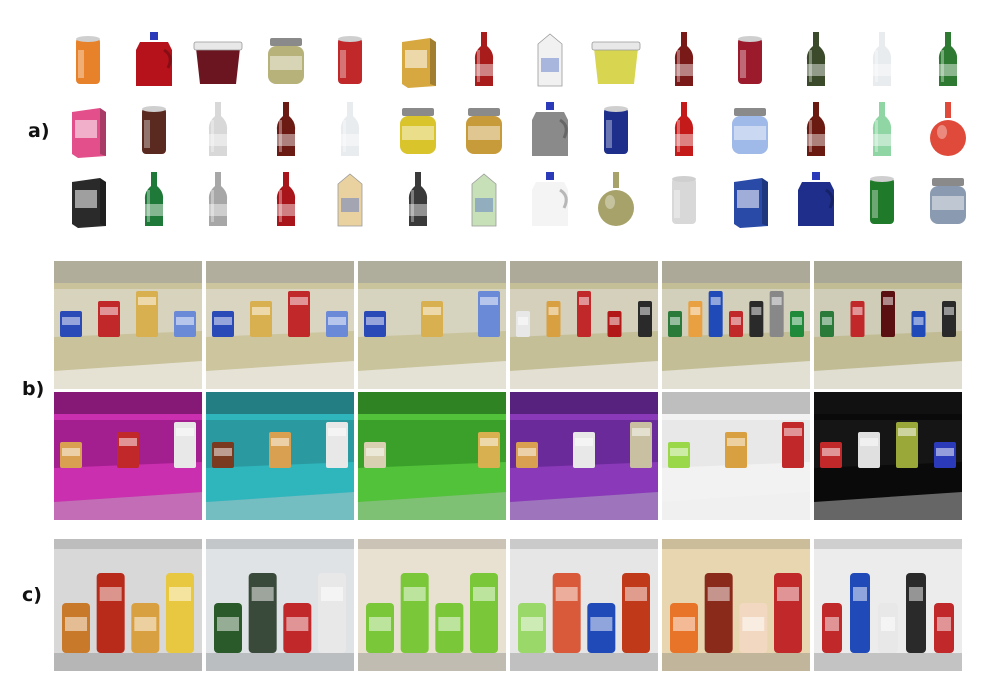 This screenshot has width=987, height=685. Describe the element at coordinates (882, 200) in the screenshot. I see `corn-can-icon` at that location.